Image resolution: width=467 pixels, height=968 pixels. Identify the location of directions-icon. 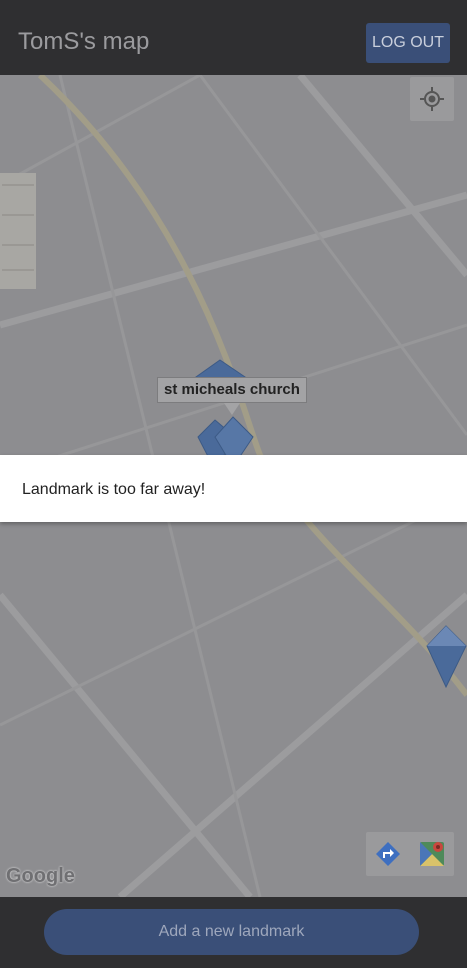
(388, 854).